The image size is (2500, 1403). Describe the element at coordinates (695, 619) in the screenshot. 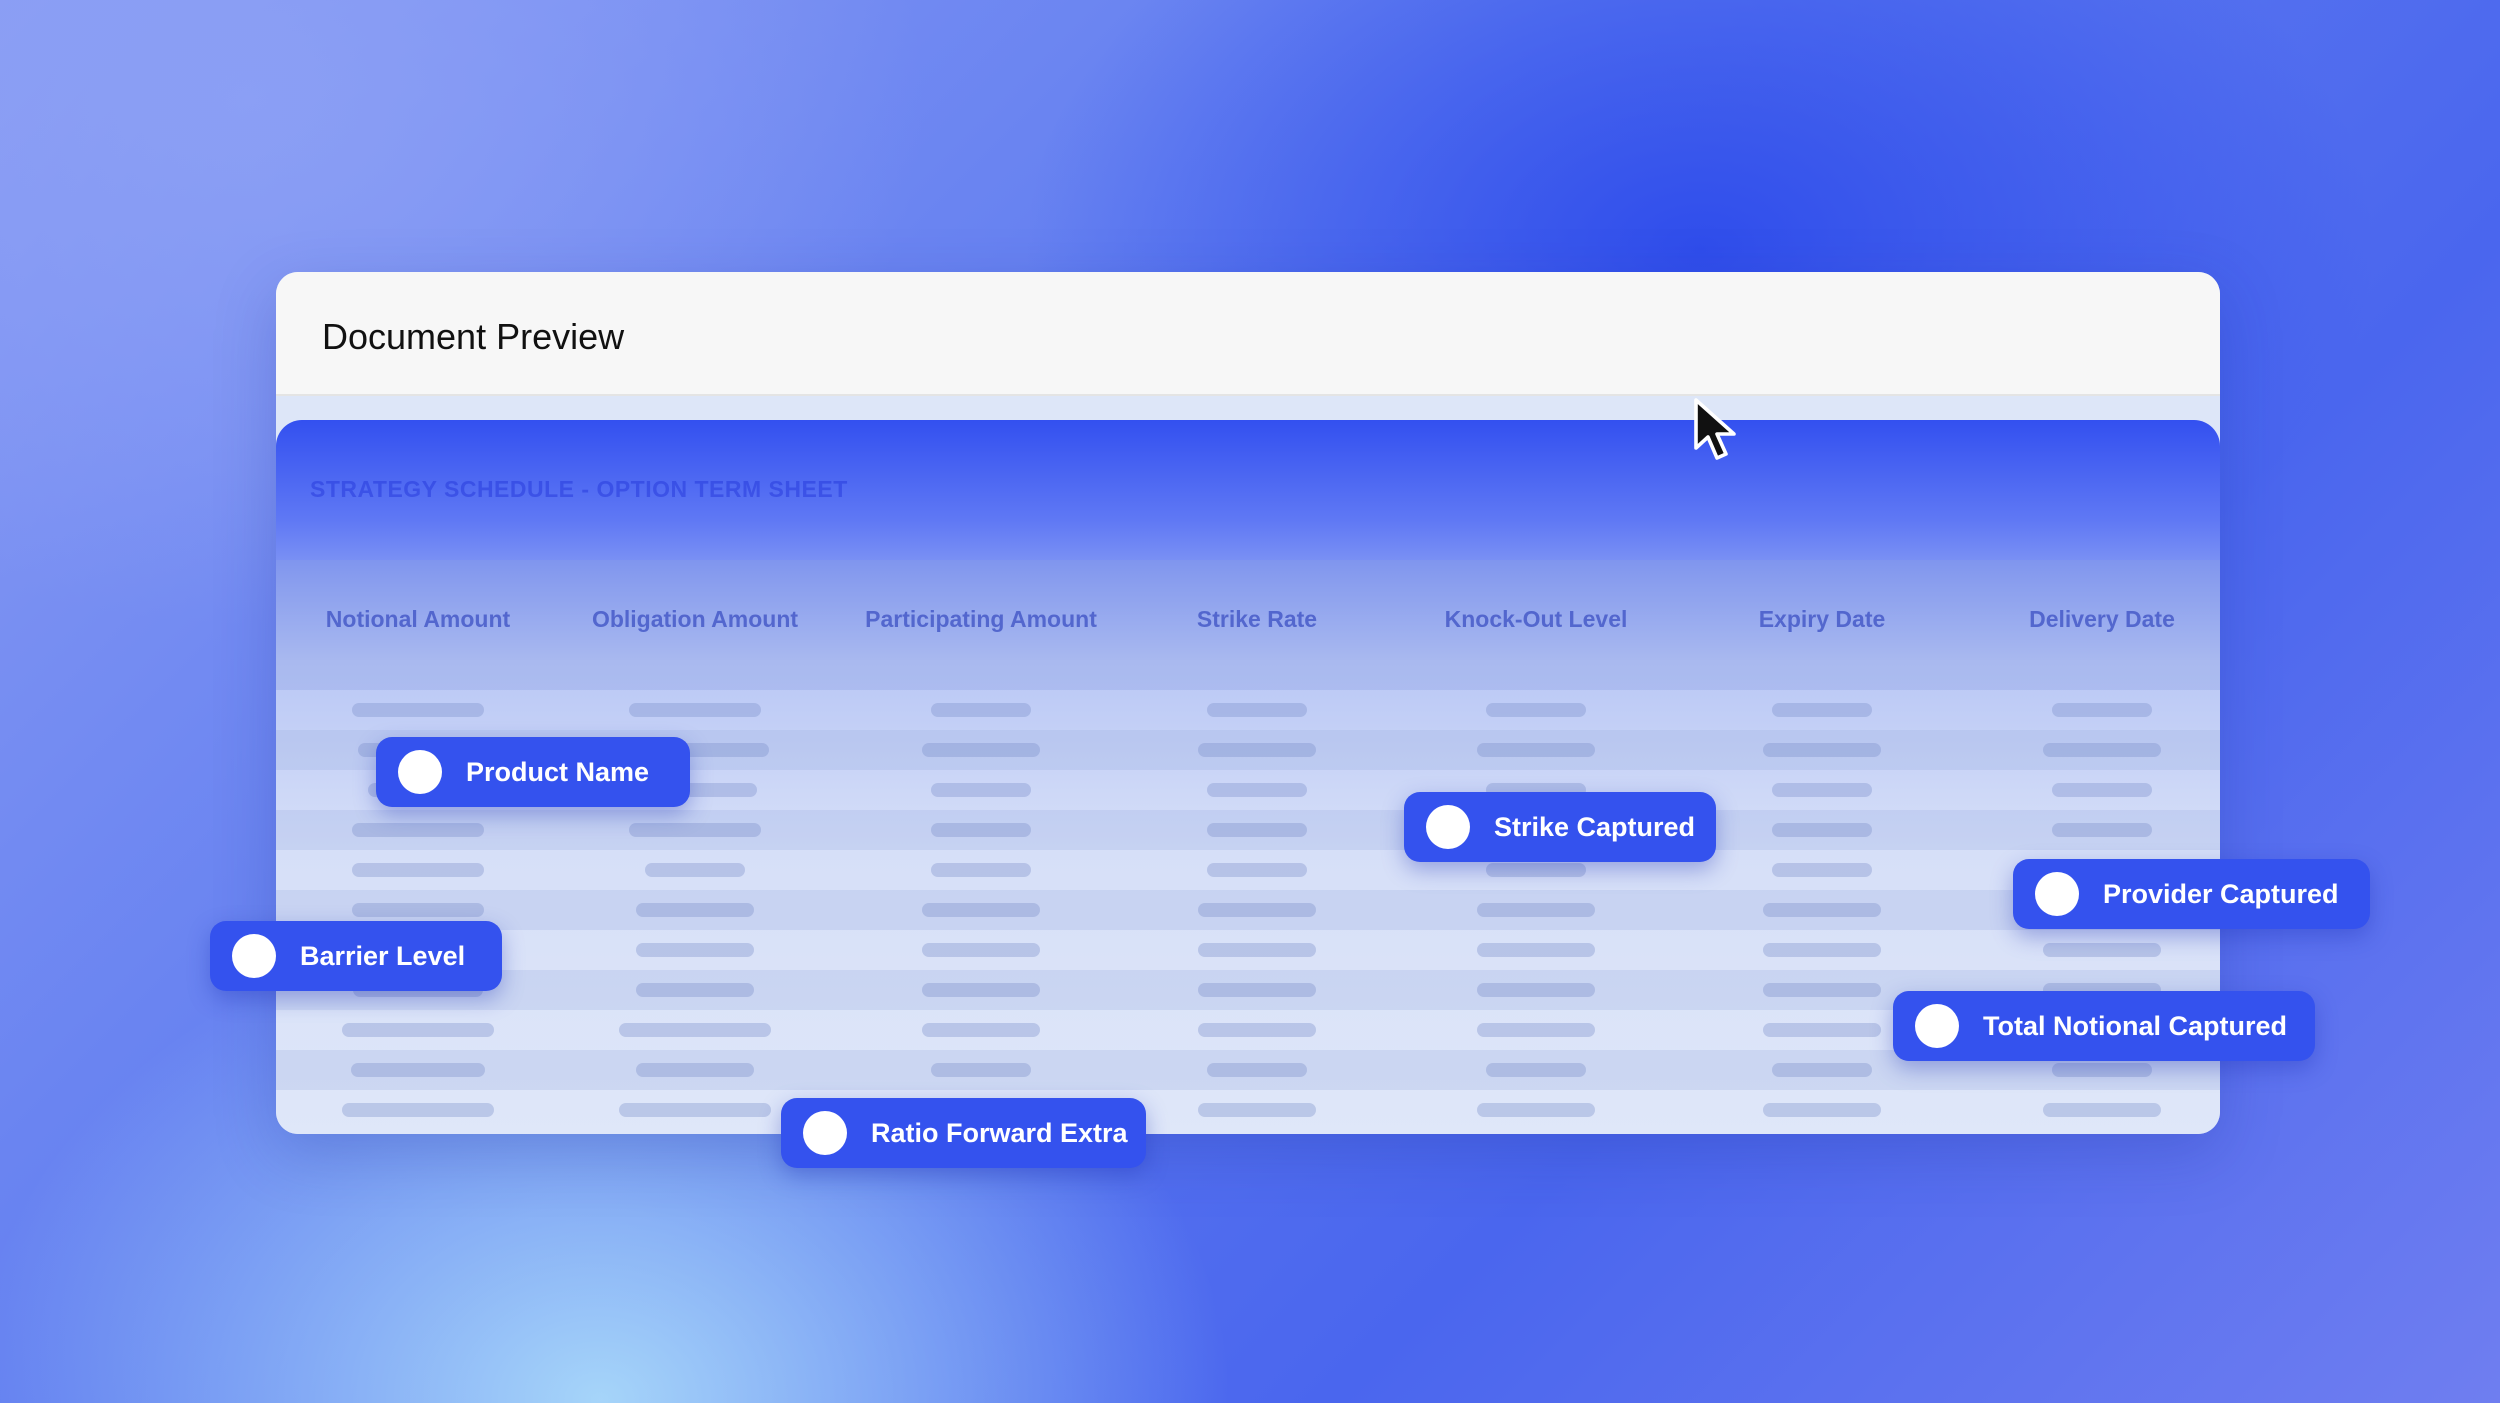

I see `column-header-obligation-amount: Obligation Amount` at that location.